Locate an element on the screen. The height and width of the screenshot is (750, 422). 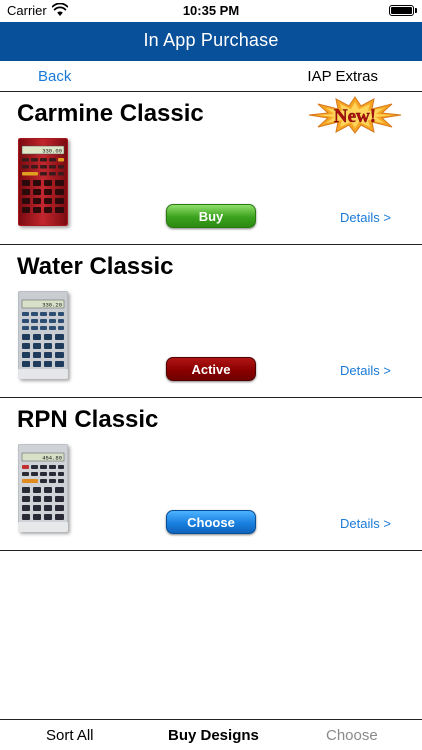
new-badge: New! is located at coordinates (355, 115).